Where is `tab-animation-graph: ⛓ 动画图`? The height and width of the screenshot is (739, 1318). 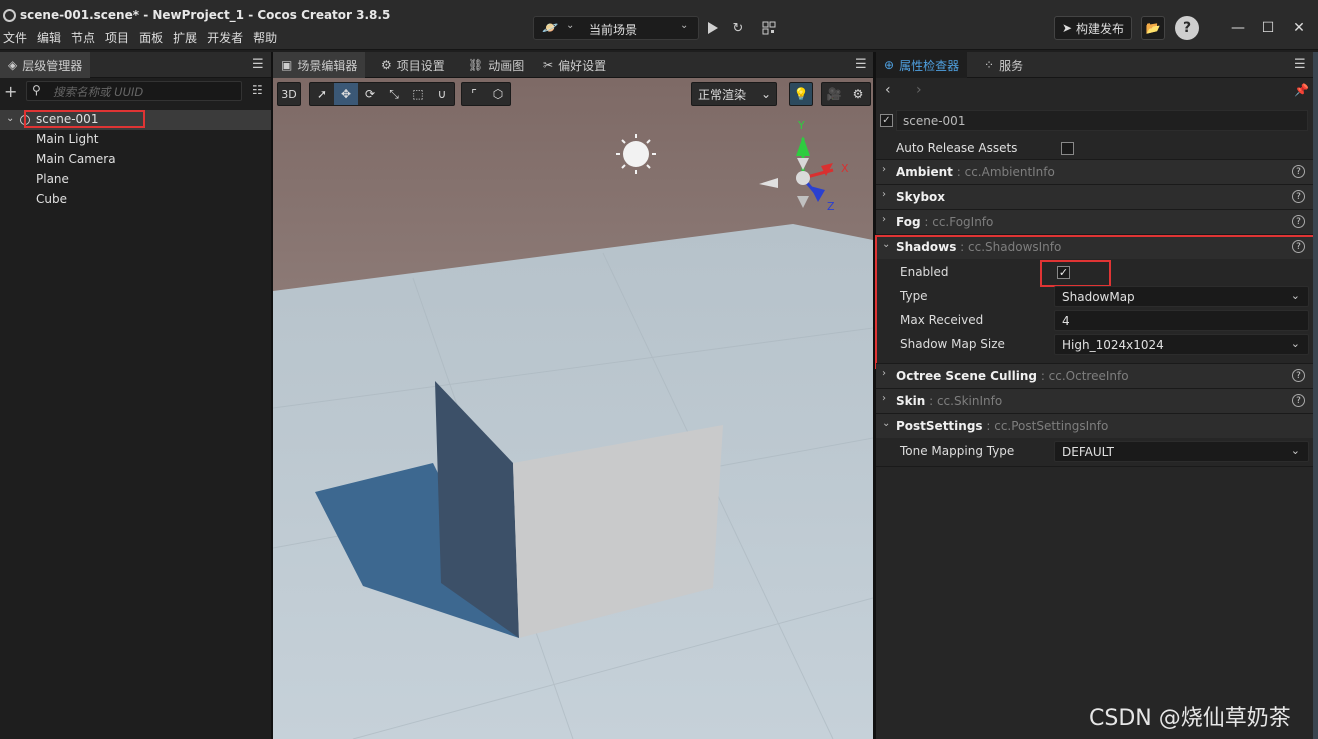 tab-animation-graph: ⛓ 动画图 is located at coordinates (496, 65).